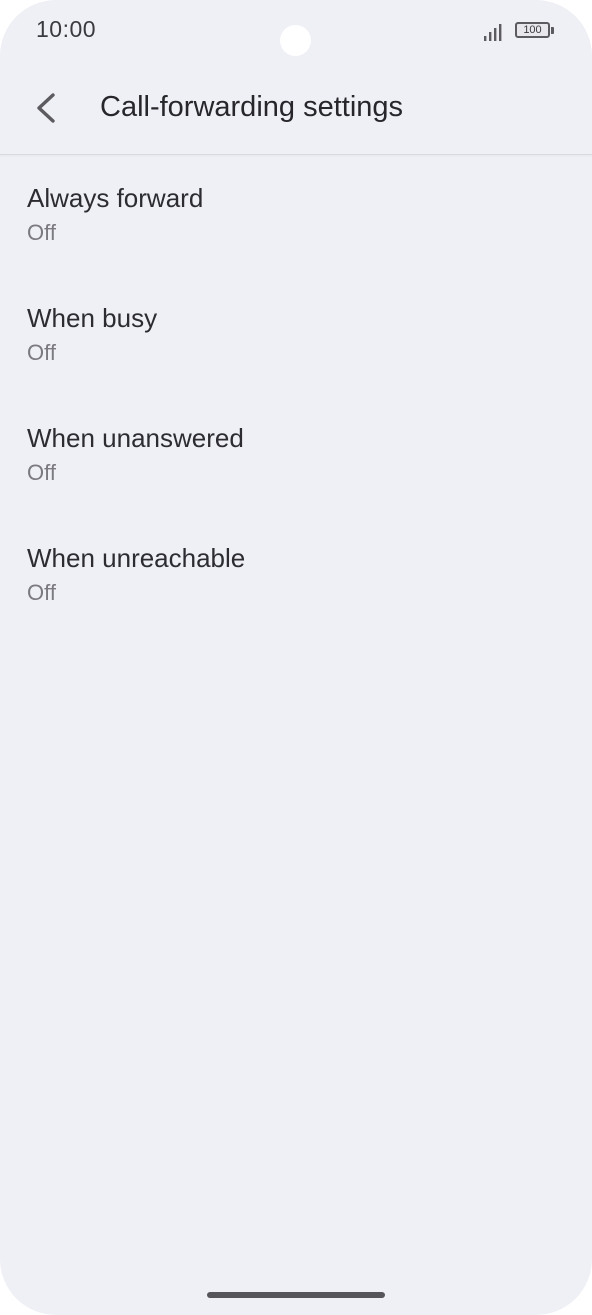 Image resolution: width=592 pixels, height=1315 pixels. I want to click on chevron-left-icon, so click(46, 108).